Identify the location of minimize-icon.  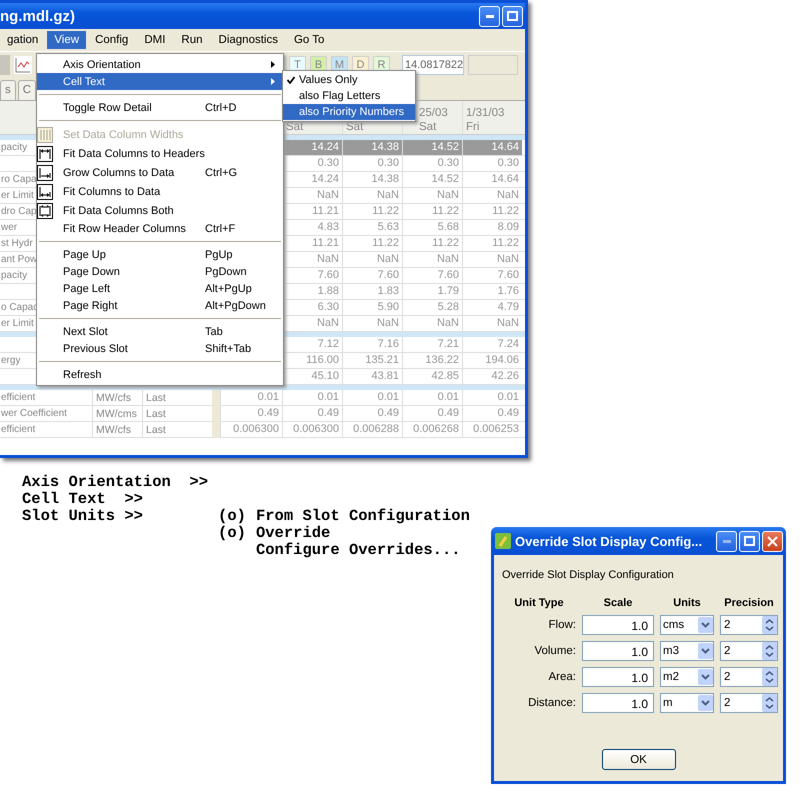
(490, 16).